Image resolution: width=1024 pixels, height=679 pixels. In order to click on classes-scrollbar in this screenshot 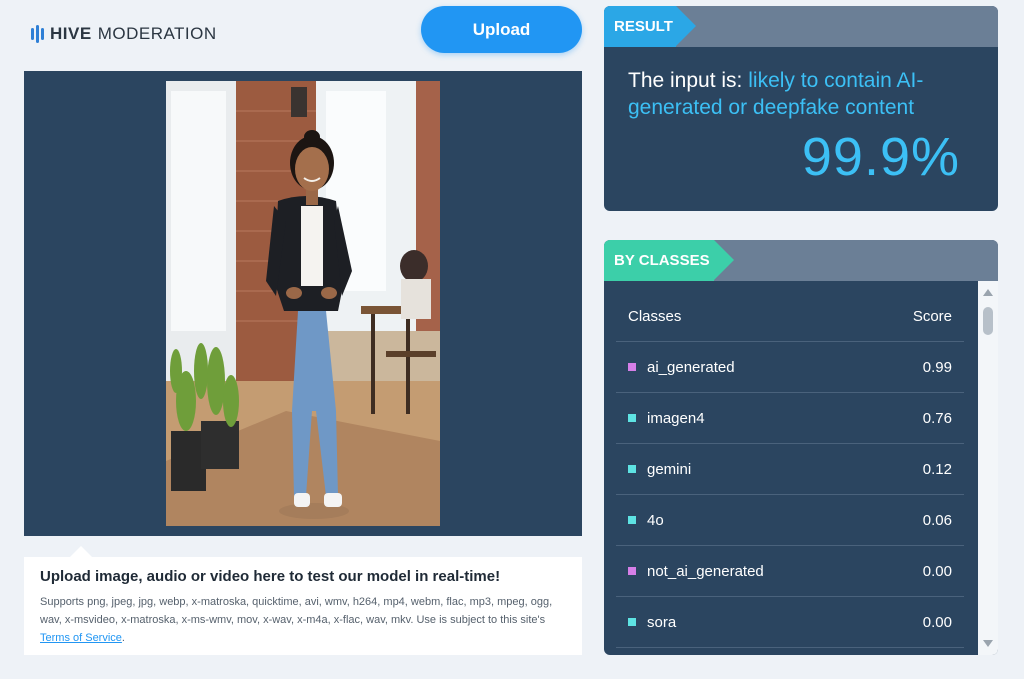, I will do `click(988, 468)`.